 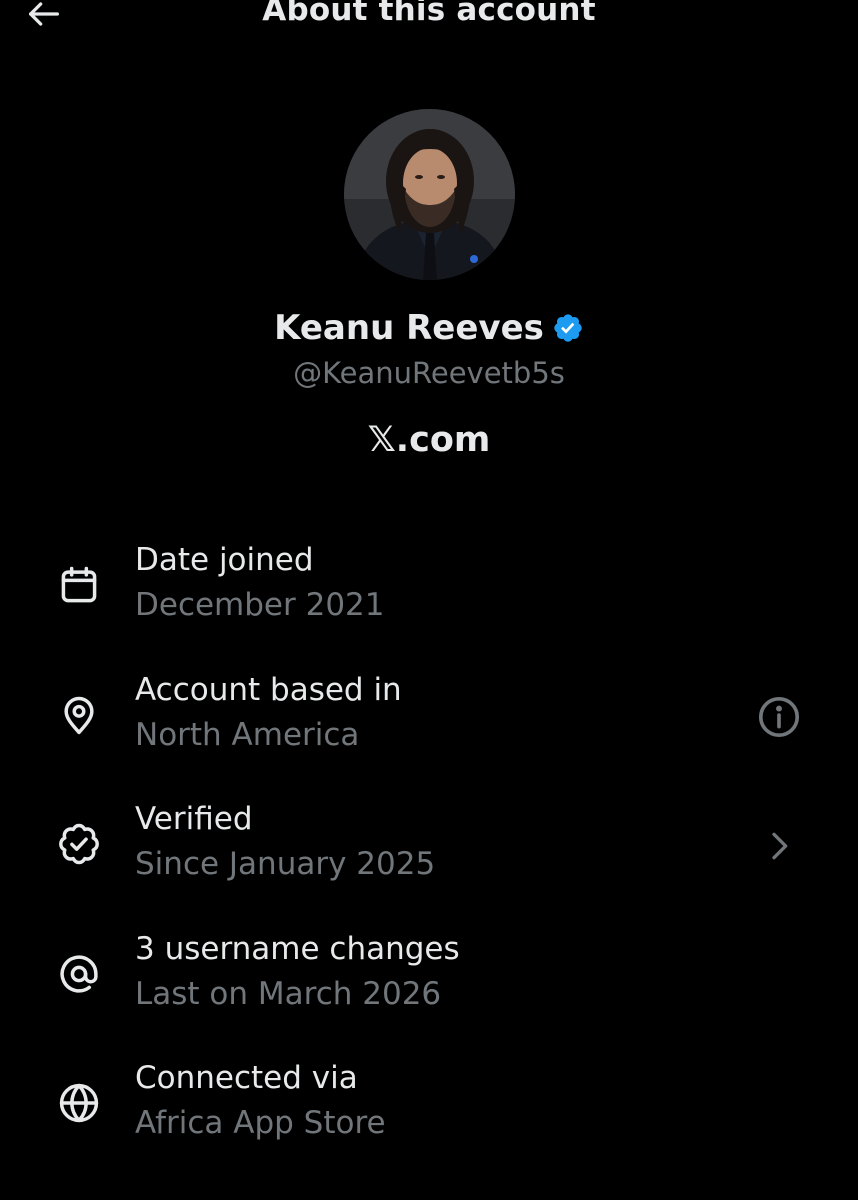 I want to click on website-link: 𝕏.com, so click(x=429, y=440).